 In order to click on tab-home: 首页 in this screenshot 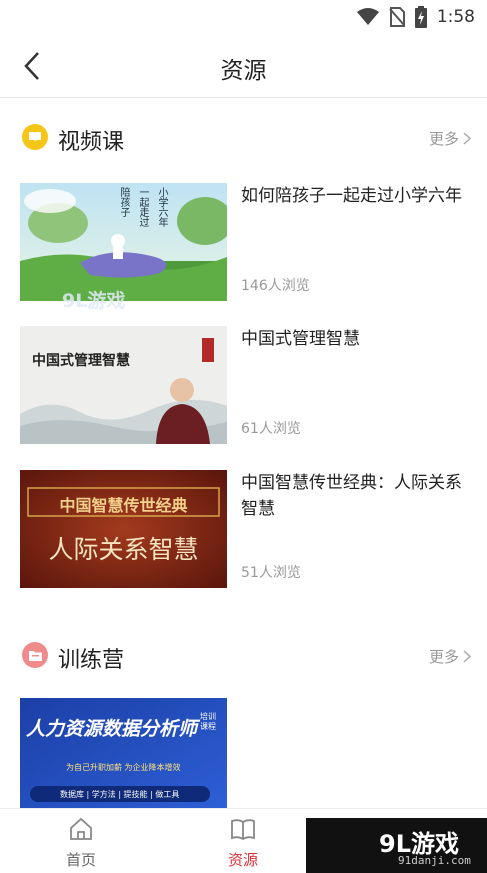, I will do `click(81, 841)`.